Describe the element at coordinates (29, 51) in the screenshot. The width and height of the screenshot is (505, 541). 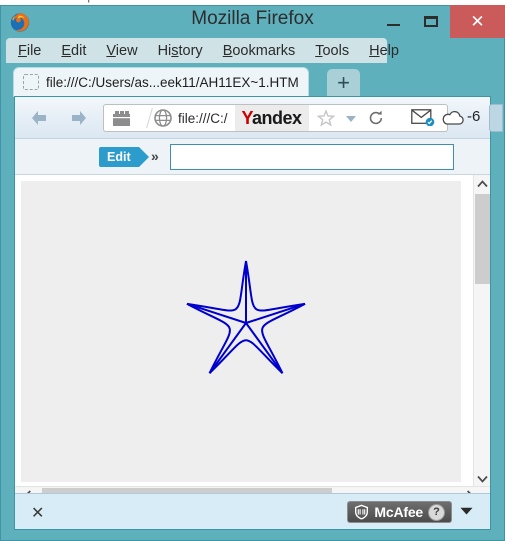
I see `menu-item-file: File` at that location.